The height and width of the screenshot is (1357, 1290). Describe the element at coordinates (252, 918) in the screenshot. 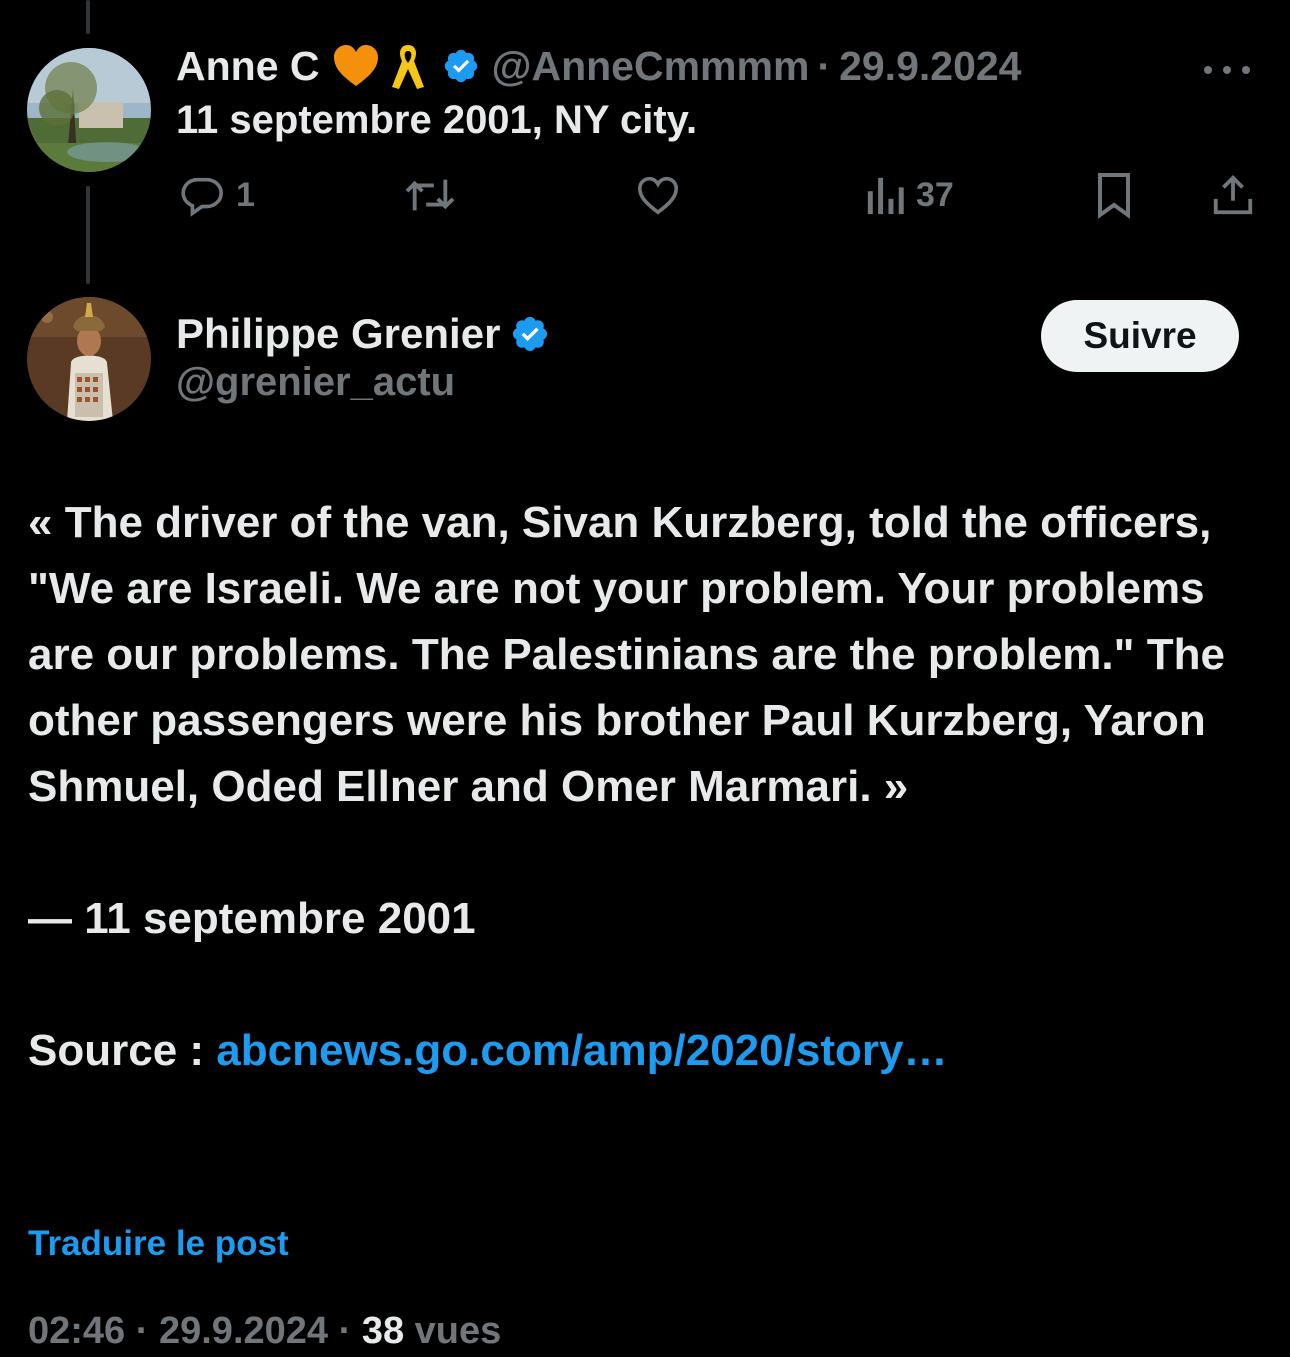

I see `post-attribution: — 11 septembre 2001` at that location.